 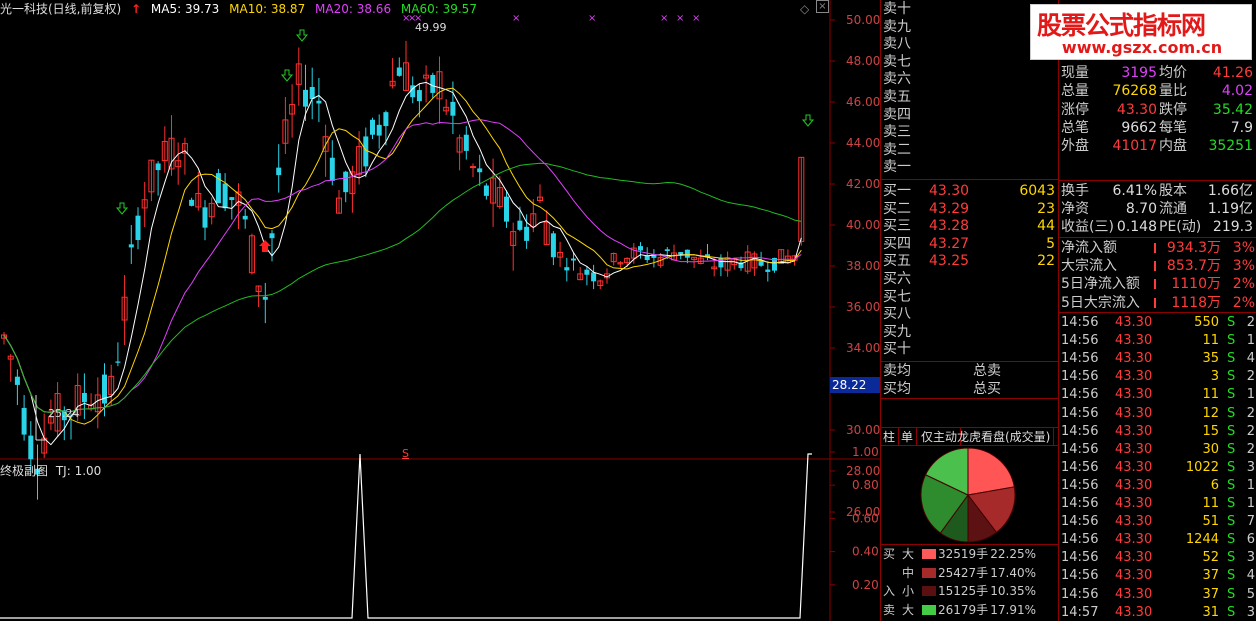 I want to click on avg-buy-row: 买均 总买, so click(x=970, y=389).